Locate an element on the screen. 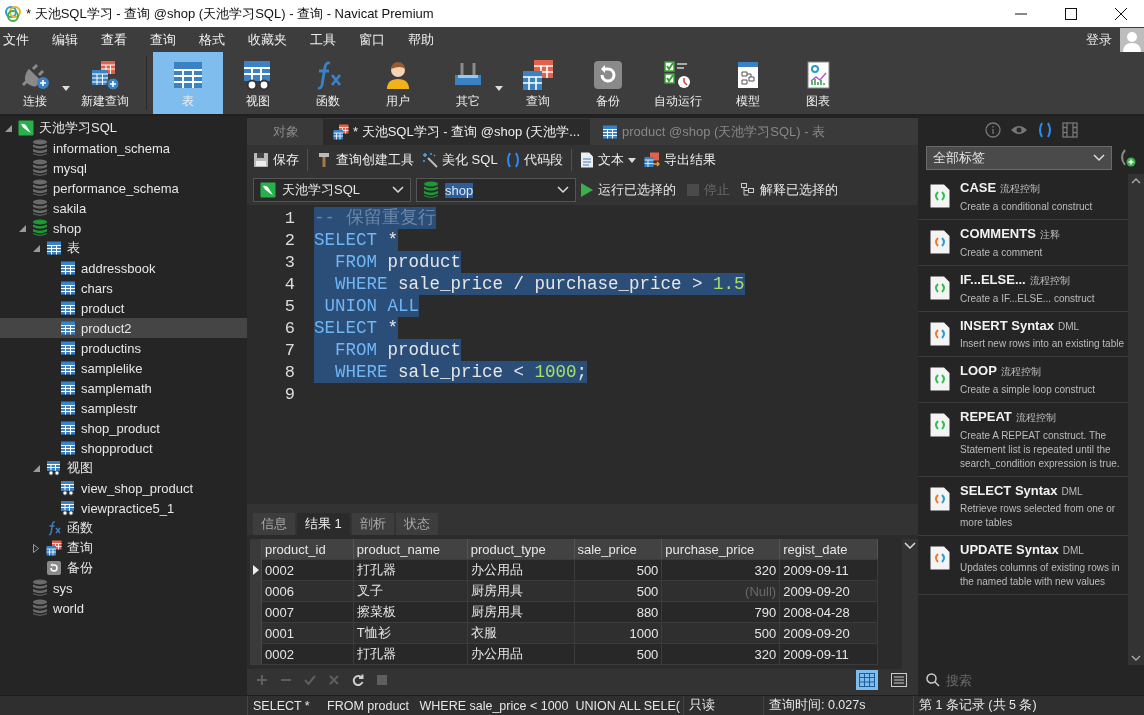 This screenshot has height=715, width=1144. grid-icon is located at coordinates (867, 680).